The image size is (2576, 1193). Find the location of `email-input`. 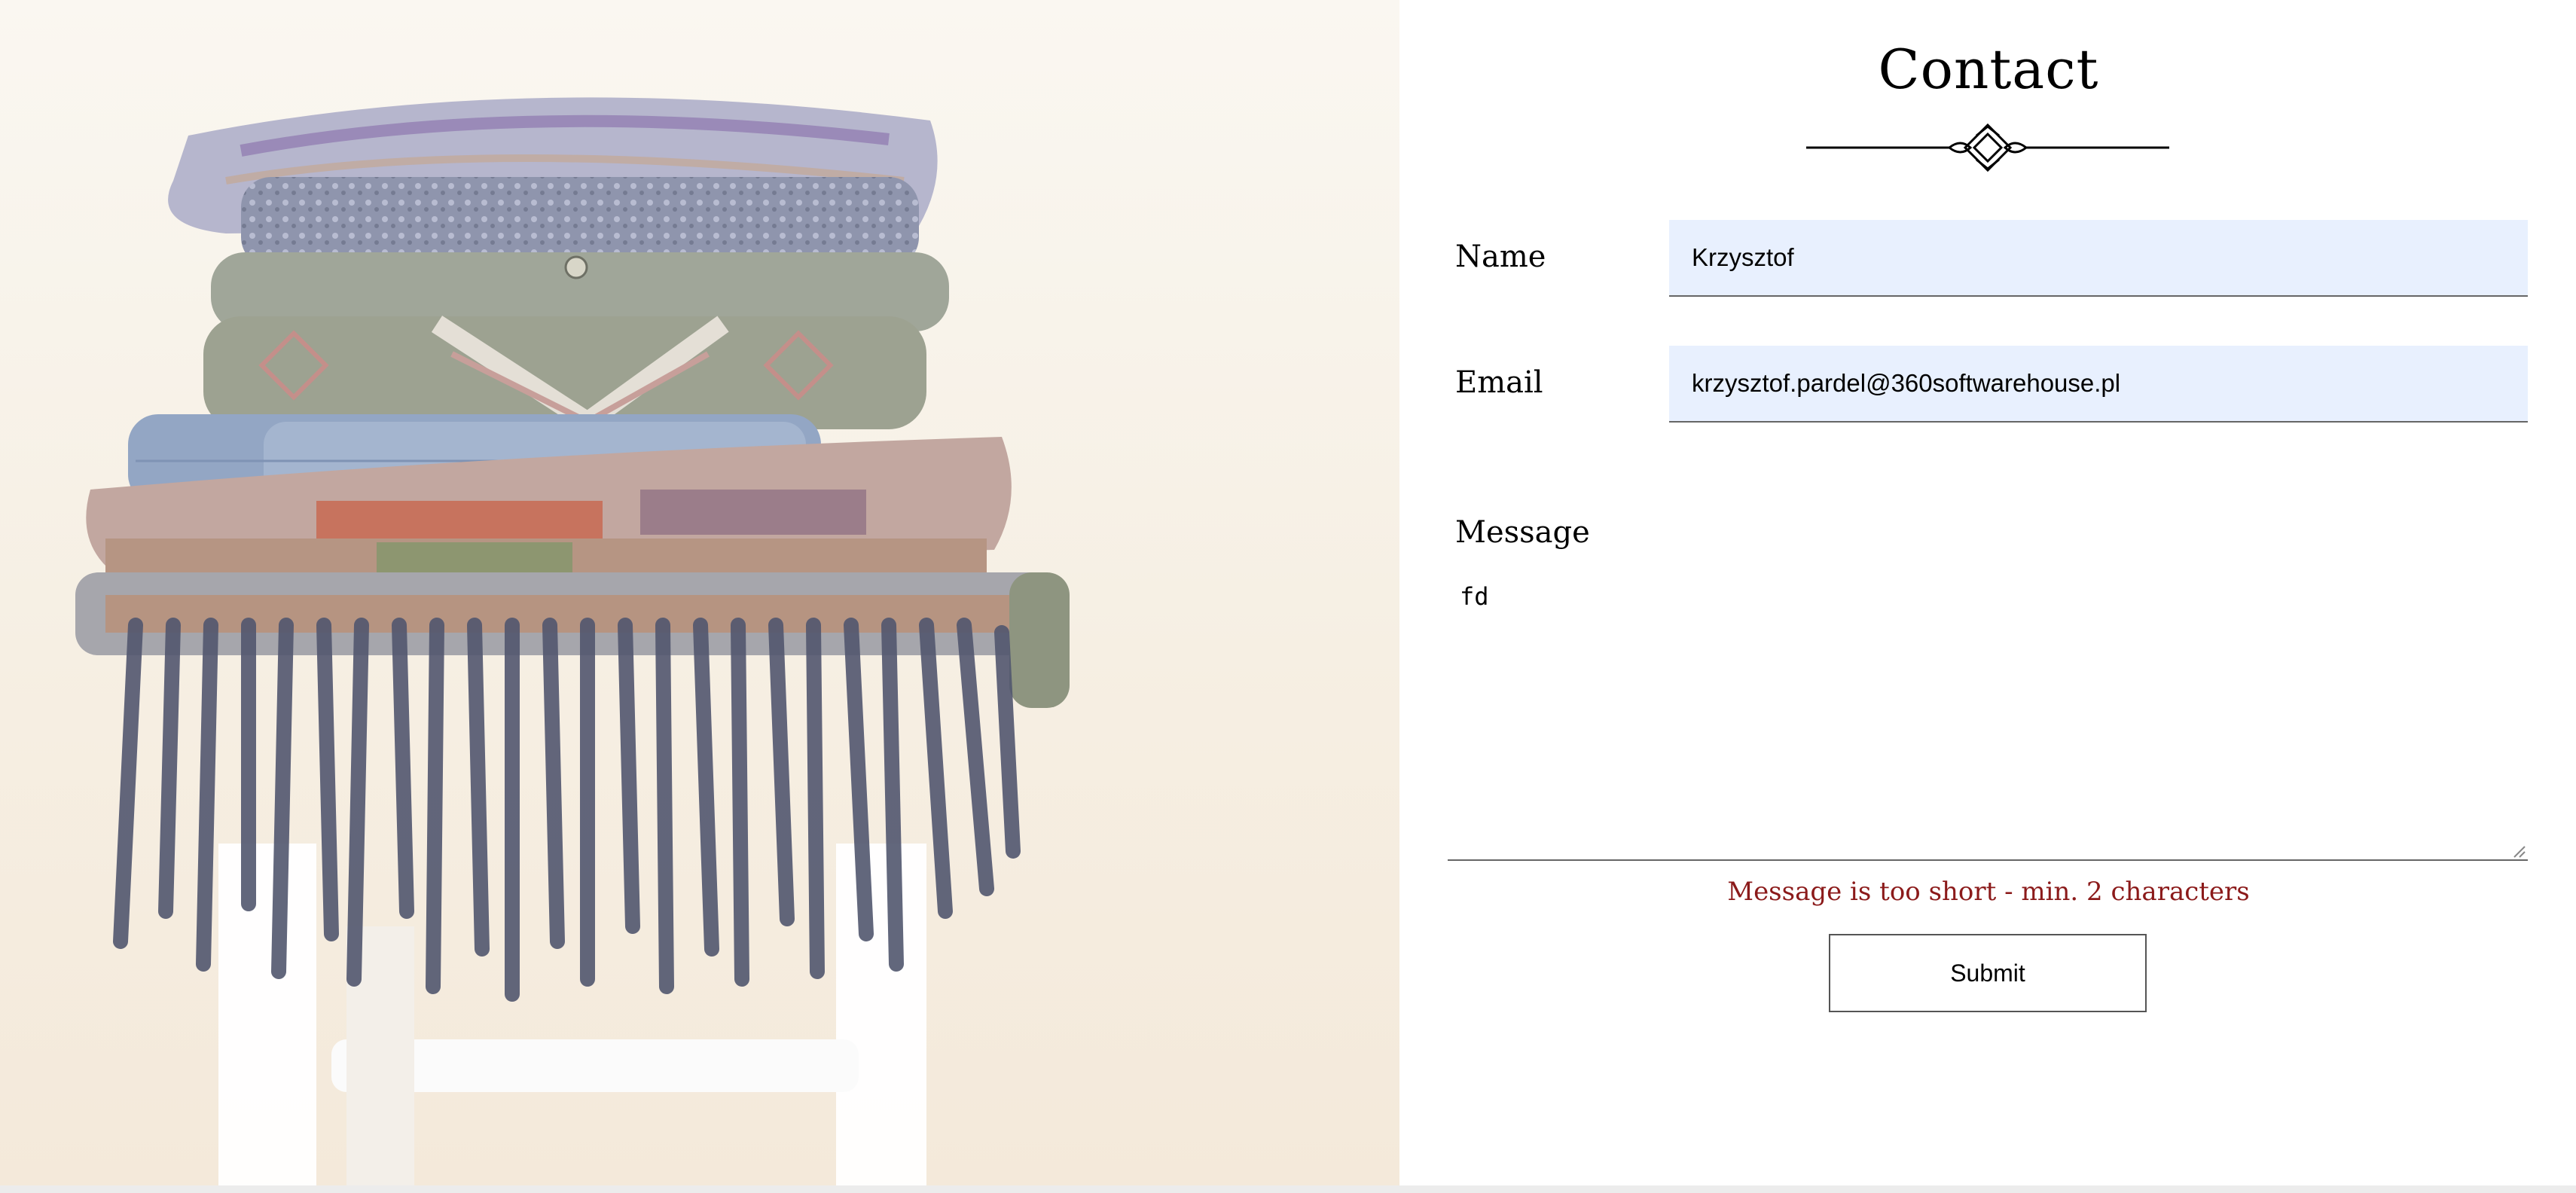

email-input is located at coordinates (2099, 384).